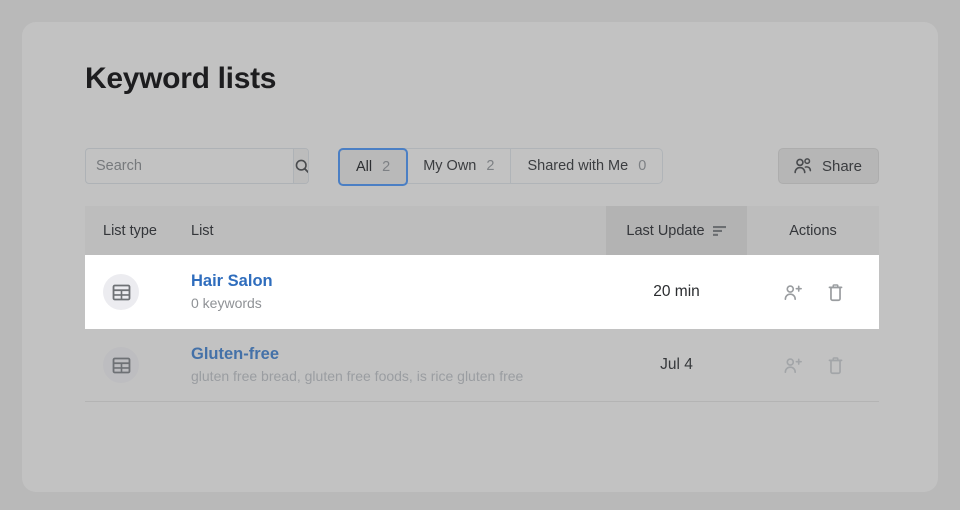  What do you see at coordinates (226, 303) in the screenshot?
I see `list-subtitle: 0 keywords` at bounding box center [226, 303].